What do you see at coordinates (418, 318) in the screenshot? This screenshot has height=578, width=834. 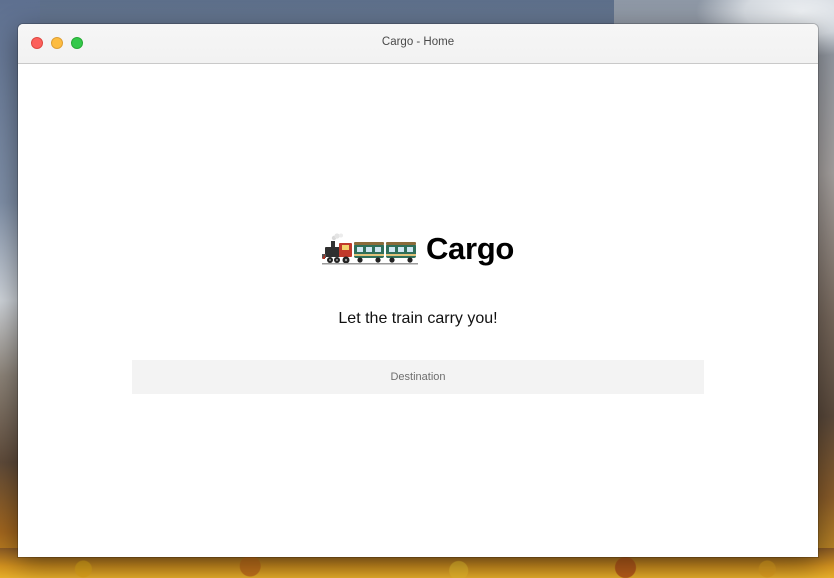 I see `tagline: Let the train carry you!` at bounding box center [418, 318].